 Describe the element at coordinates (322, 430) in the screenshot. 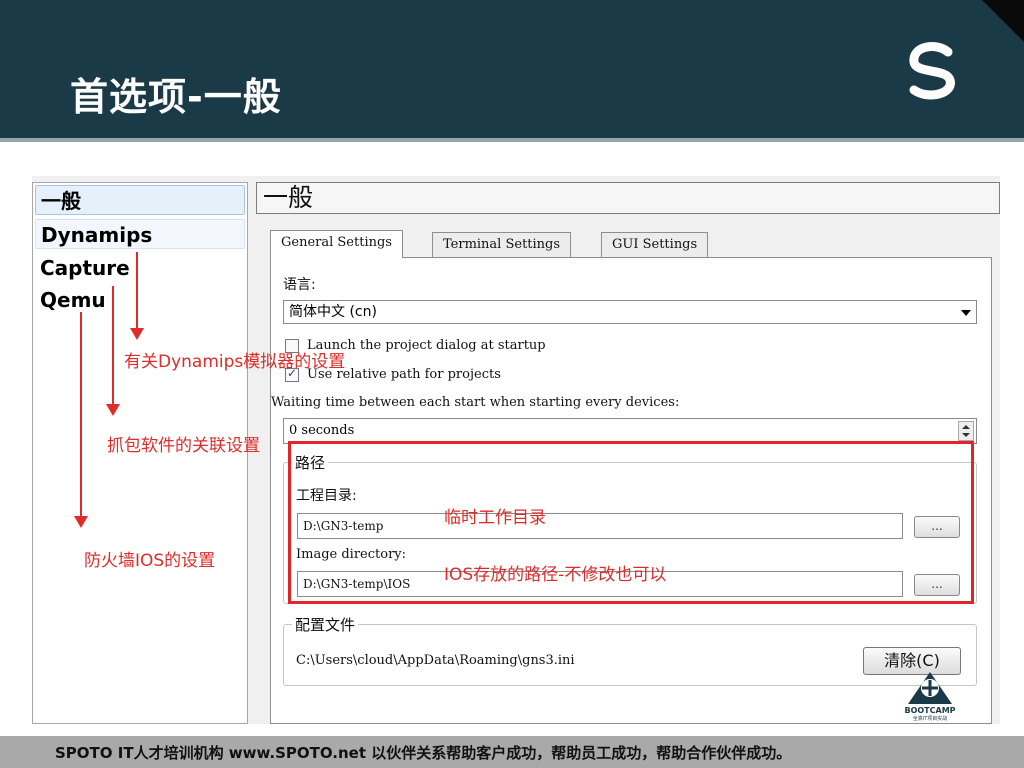

I see `waiting-time-value: 0 seconds` at that location.